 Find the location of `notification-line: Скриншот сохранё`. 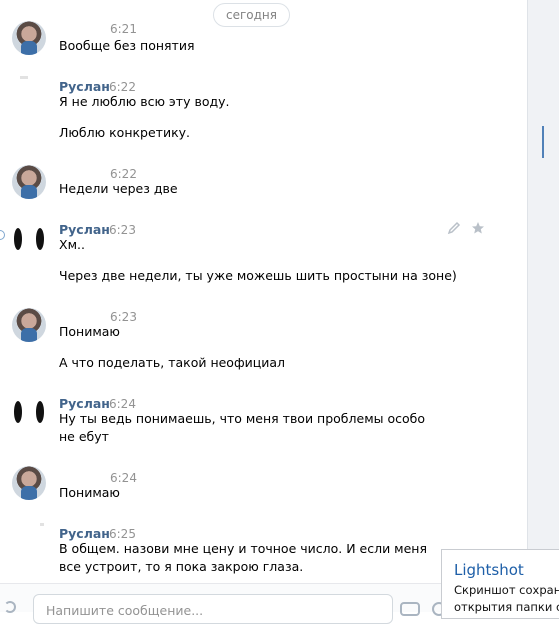

notification-line: Скриншот сохранё is located at coordinates (506, 590).